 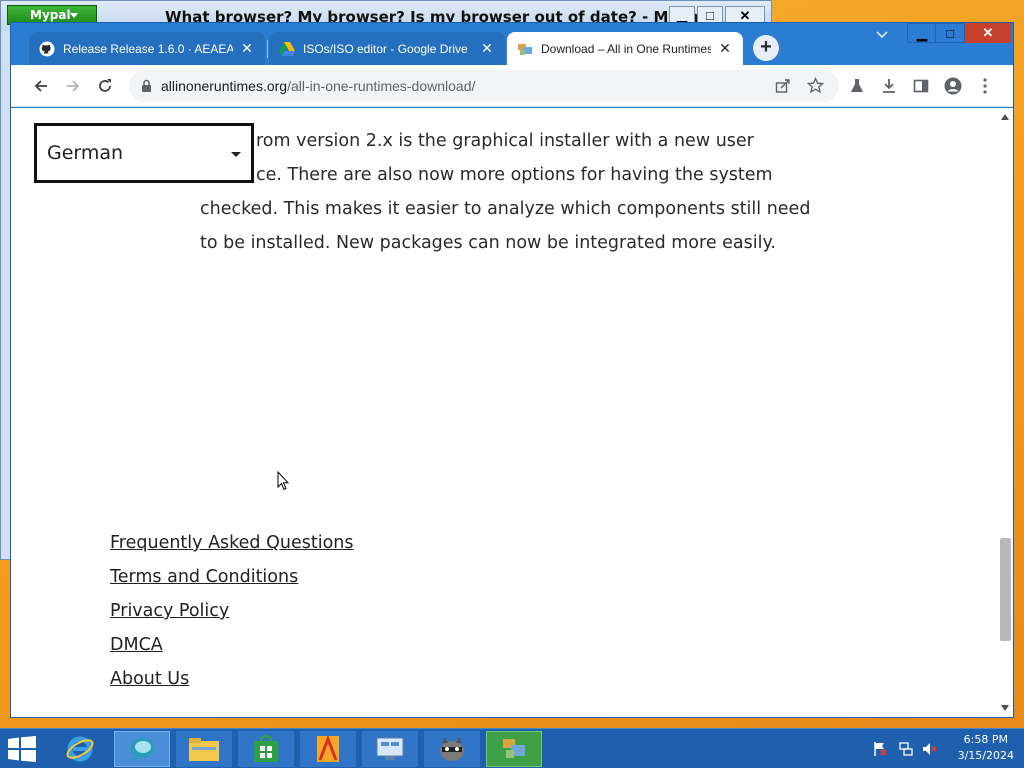 I want to click on taskbar: 6:58 PM 3/15/2024, so click(x=512, y=748).